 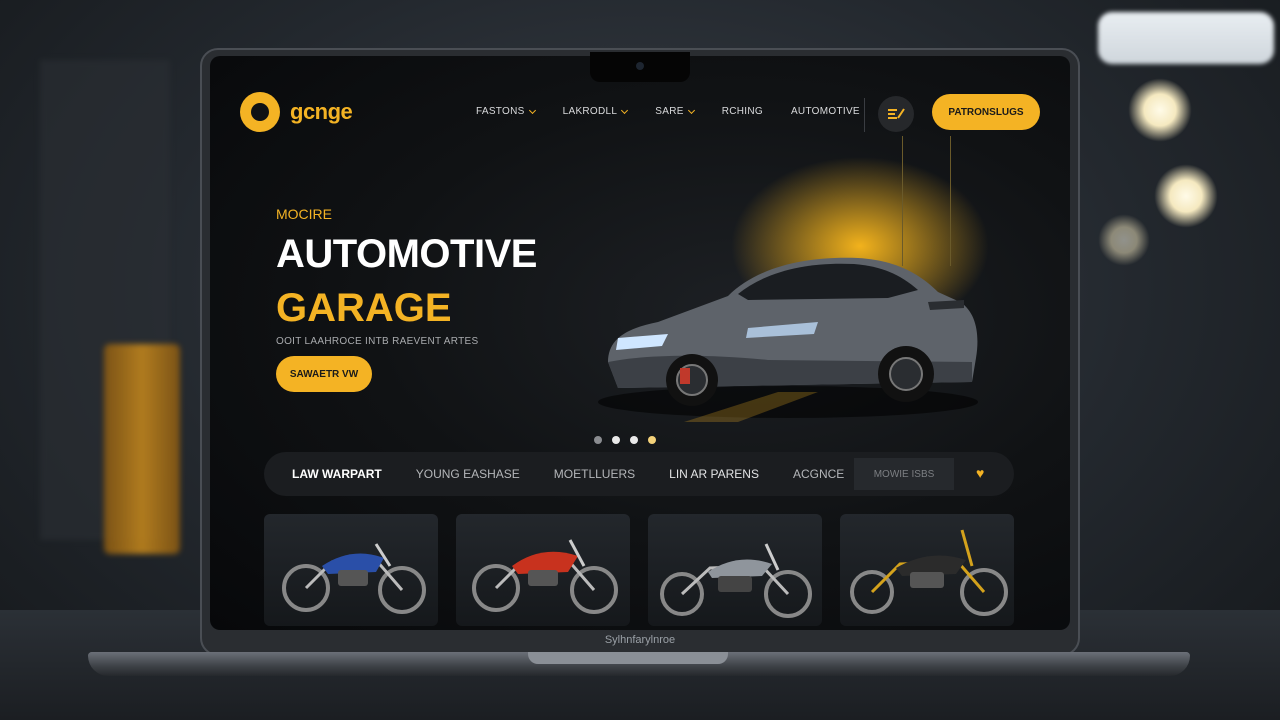 What do you see at coordinates (864, 115) in the screenshot?
I see `nav-divider` at bounding box center [864, 115].